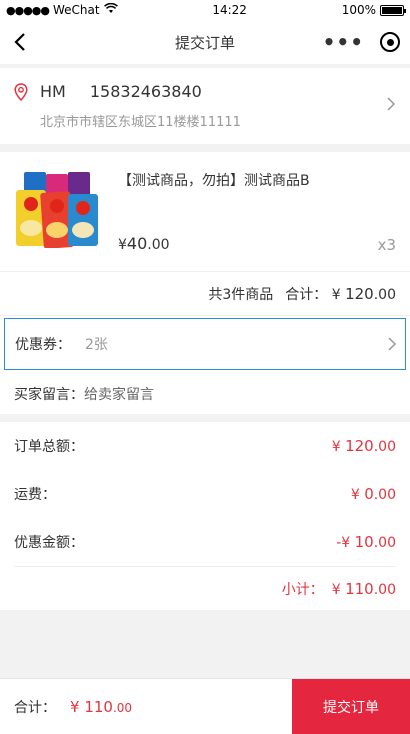  What do you see at coordinates (214, 181) in the screenshot?
I see `product-title: 【测试商品，勿拍】测试商品B` at bounding box center [214, 181].